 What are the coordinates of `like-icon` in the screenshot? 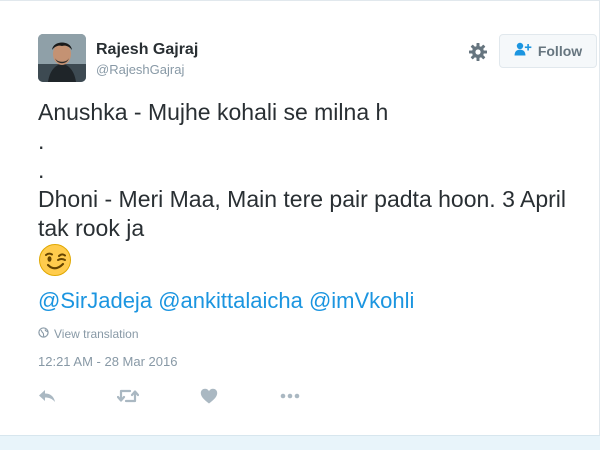 It's located at (209, 396).